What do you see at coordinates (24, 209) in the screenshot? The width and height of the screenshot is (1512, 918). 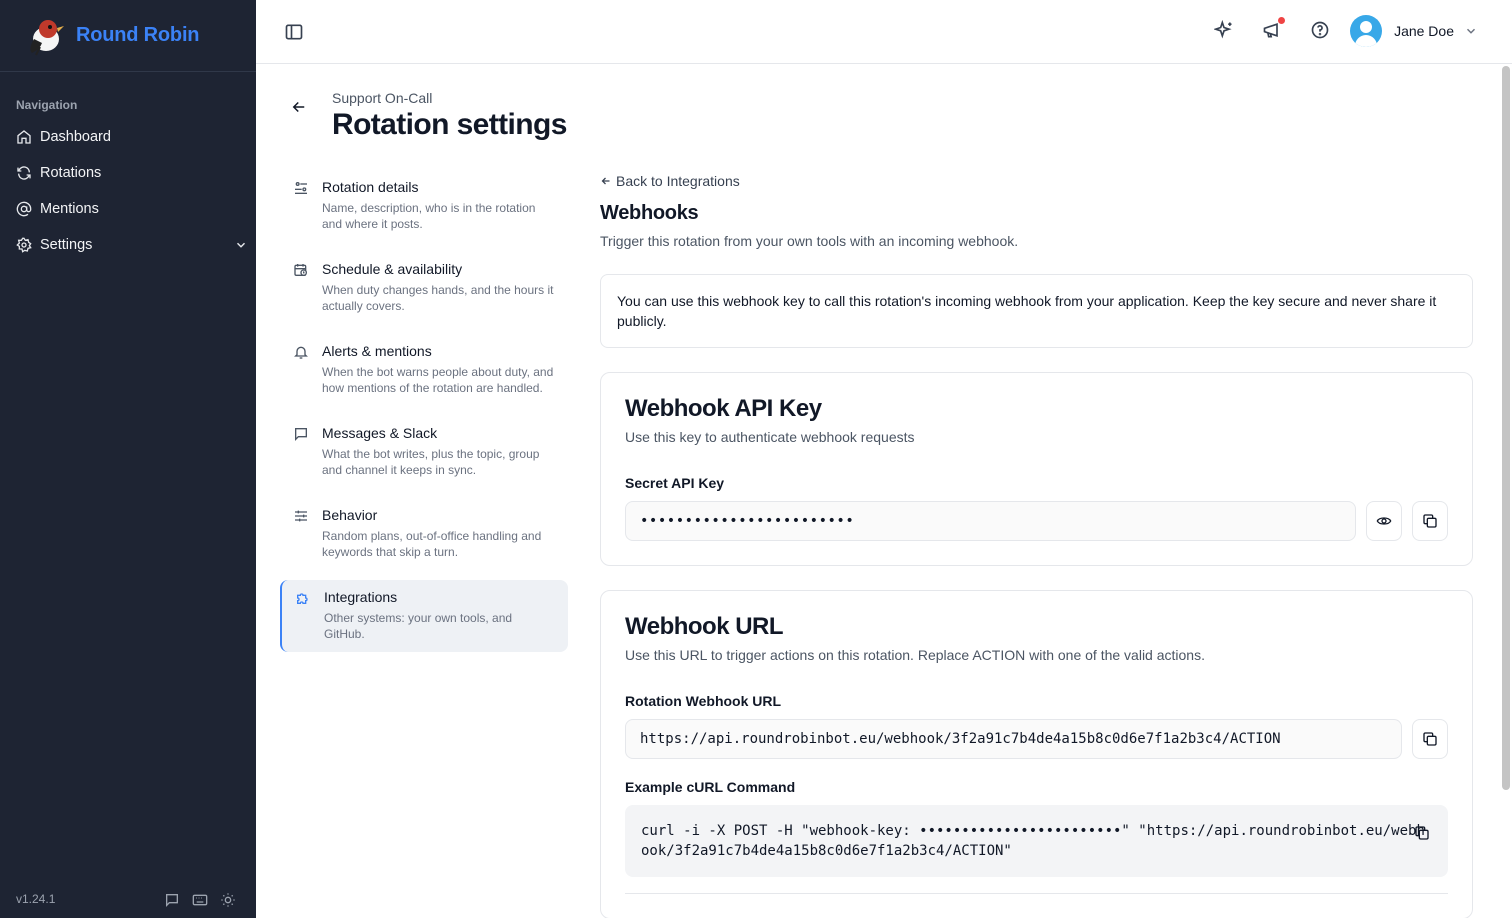 I see `at-sign-icon` at bounding box center [24, 209].